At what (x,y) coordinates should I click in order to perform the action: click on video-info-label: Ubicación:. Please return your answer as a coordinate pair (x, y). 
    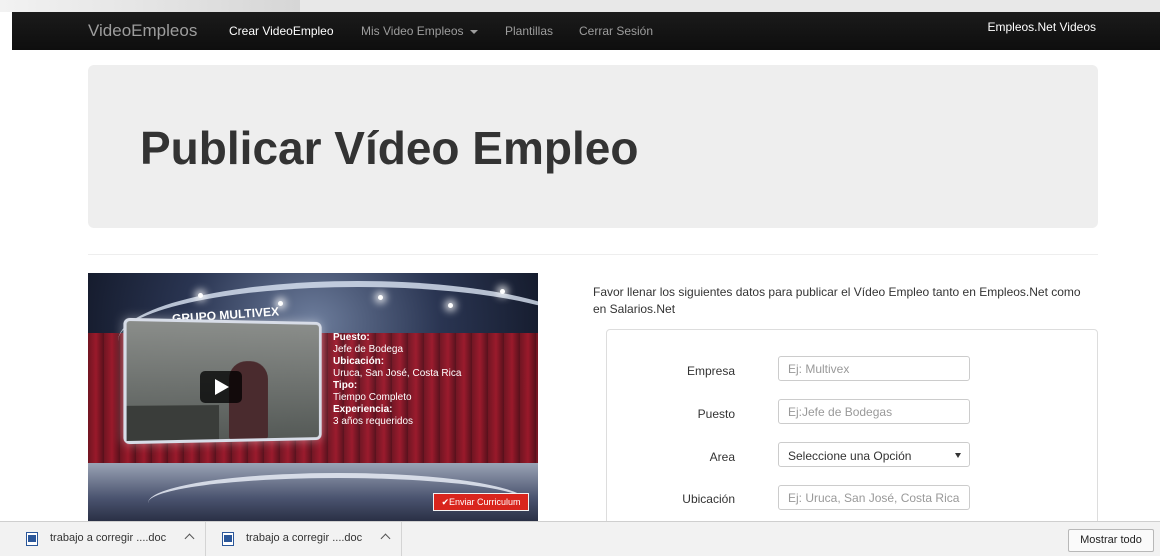
    Looking at the image, I should click on (359, 361).